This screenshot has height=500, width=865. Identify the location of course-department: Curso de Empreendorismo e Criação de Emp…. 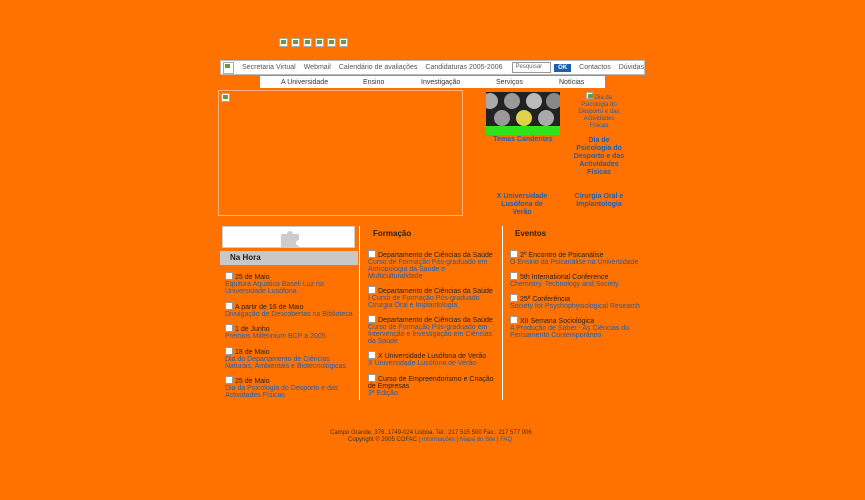
(431, 383).